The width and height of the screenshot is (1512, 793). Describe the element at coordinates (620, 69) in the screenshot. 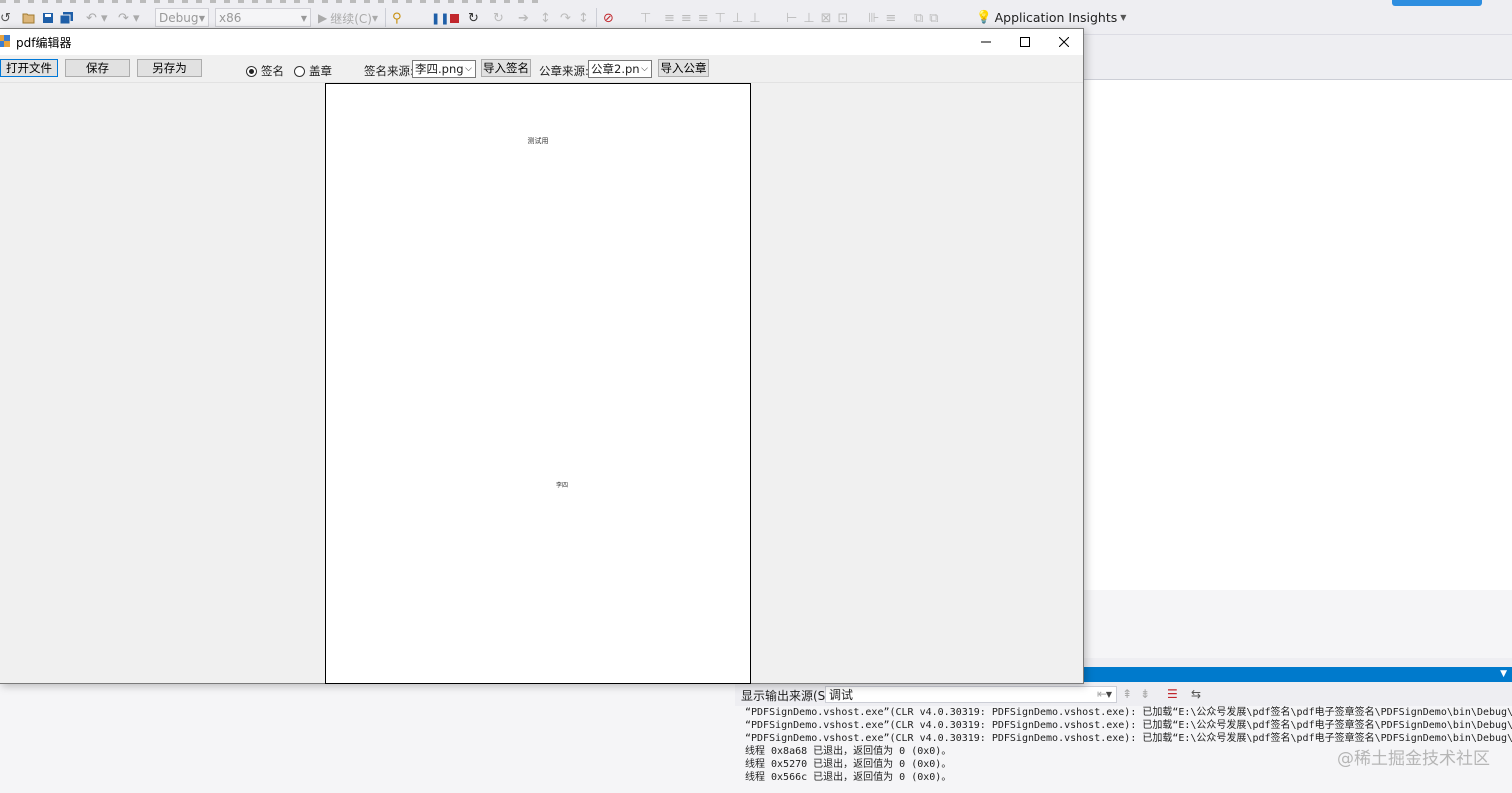

I see `seal-source-combo: 公章2.png ⌵` at that location.